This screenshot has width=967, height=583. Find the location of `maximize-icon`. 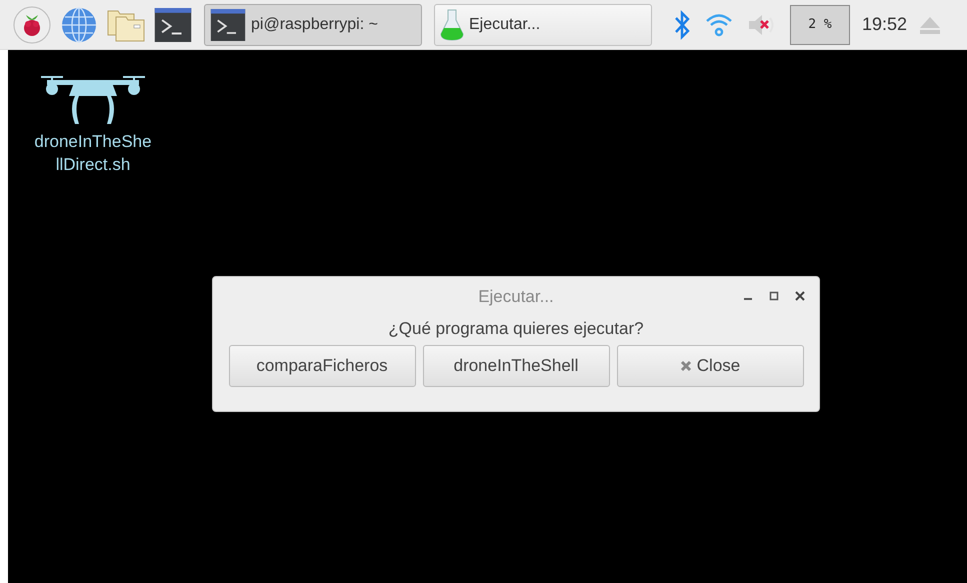

maximize-icon is located at coordinates (774, 296).